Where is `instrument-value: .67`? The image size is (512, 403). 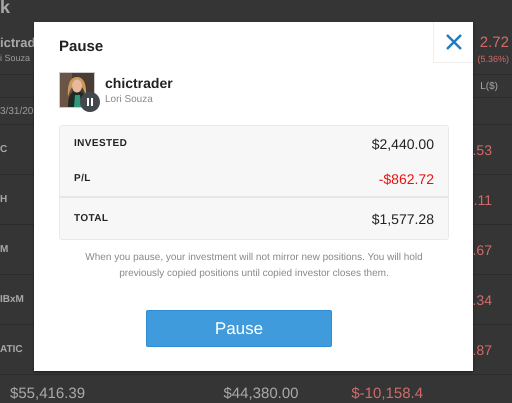 instrument-value: .67 is located at coordinates (482, 250).